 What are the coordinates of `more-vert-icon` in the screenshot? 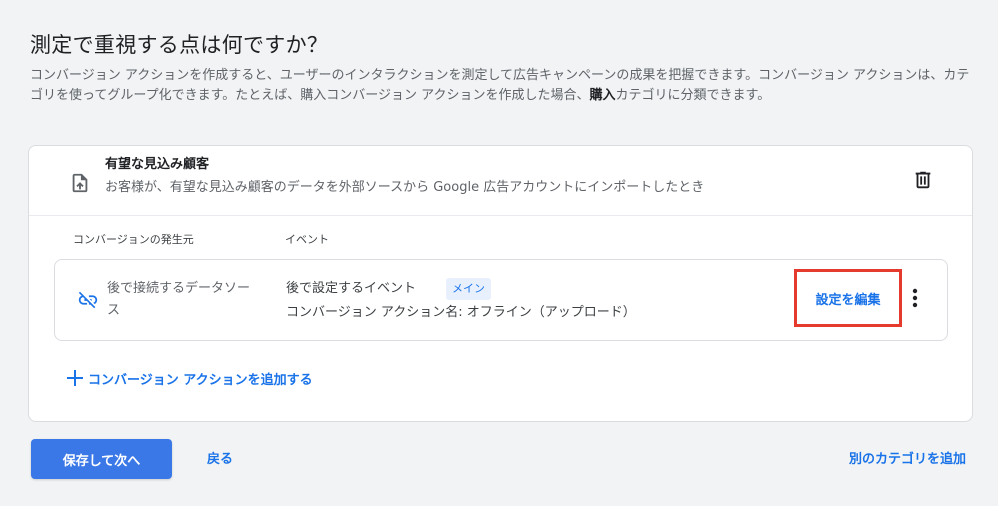 It's located at (915, 300).